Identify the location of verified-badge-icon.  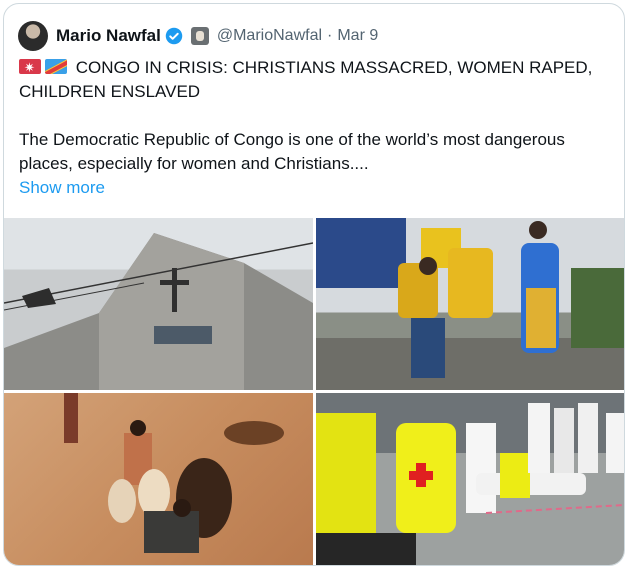
(174, 36).